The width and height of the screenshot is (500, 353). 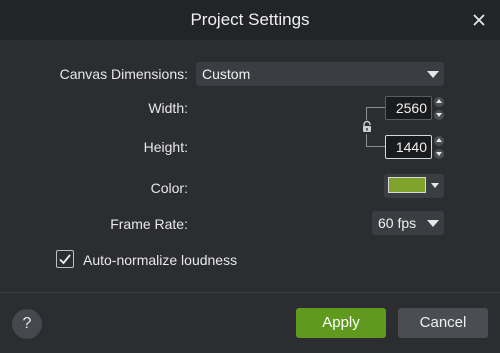 I want to click on color-picker, so click(x=414, y=186).